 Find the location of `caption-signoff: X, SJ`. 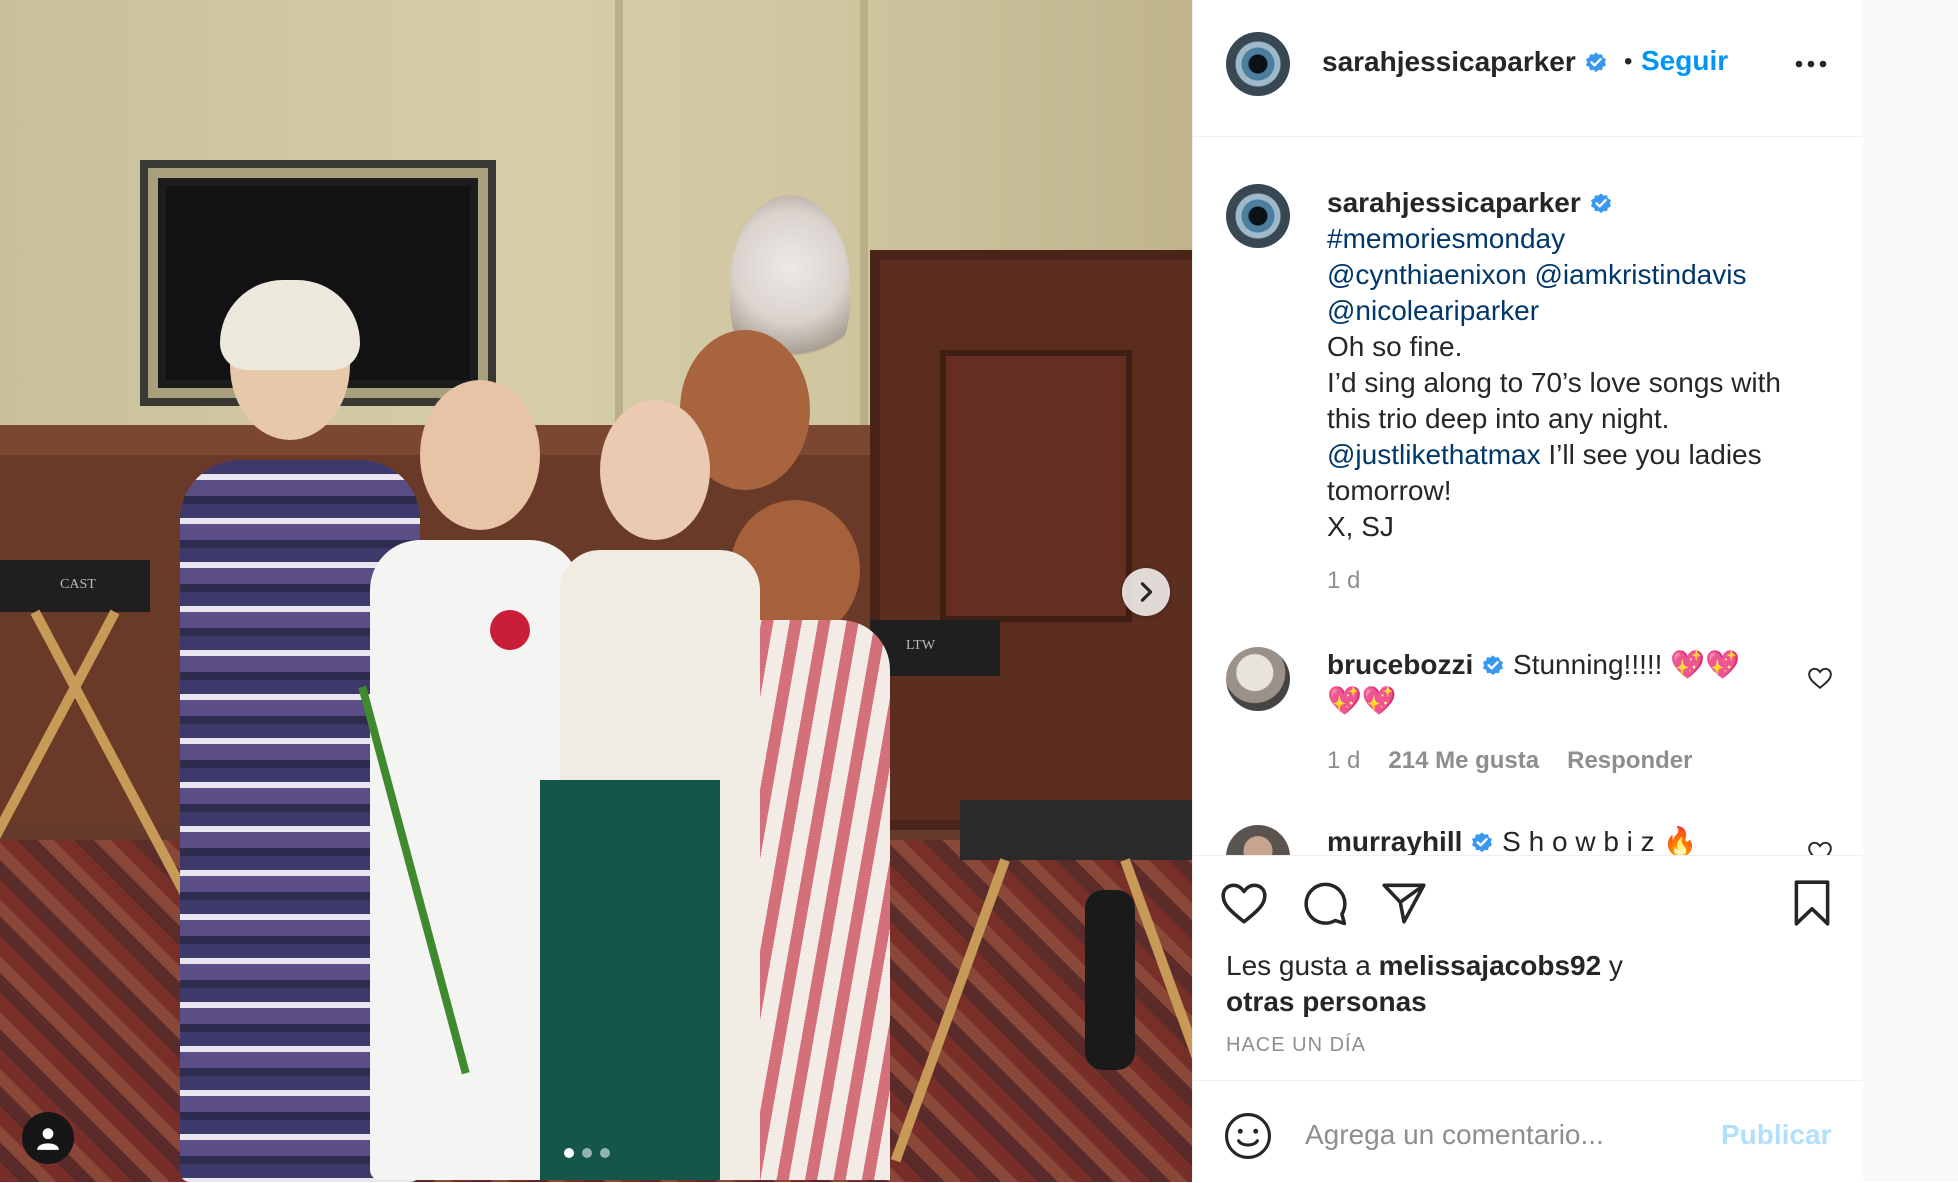

caption-signoff: X, SJ is located at coordinates (1360, 526).